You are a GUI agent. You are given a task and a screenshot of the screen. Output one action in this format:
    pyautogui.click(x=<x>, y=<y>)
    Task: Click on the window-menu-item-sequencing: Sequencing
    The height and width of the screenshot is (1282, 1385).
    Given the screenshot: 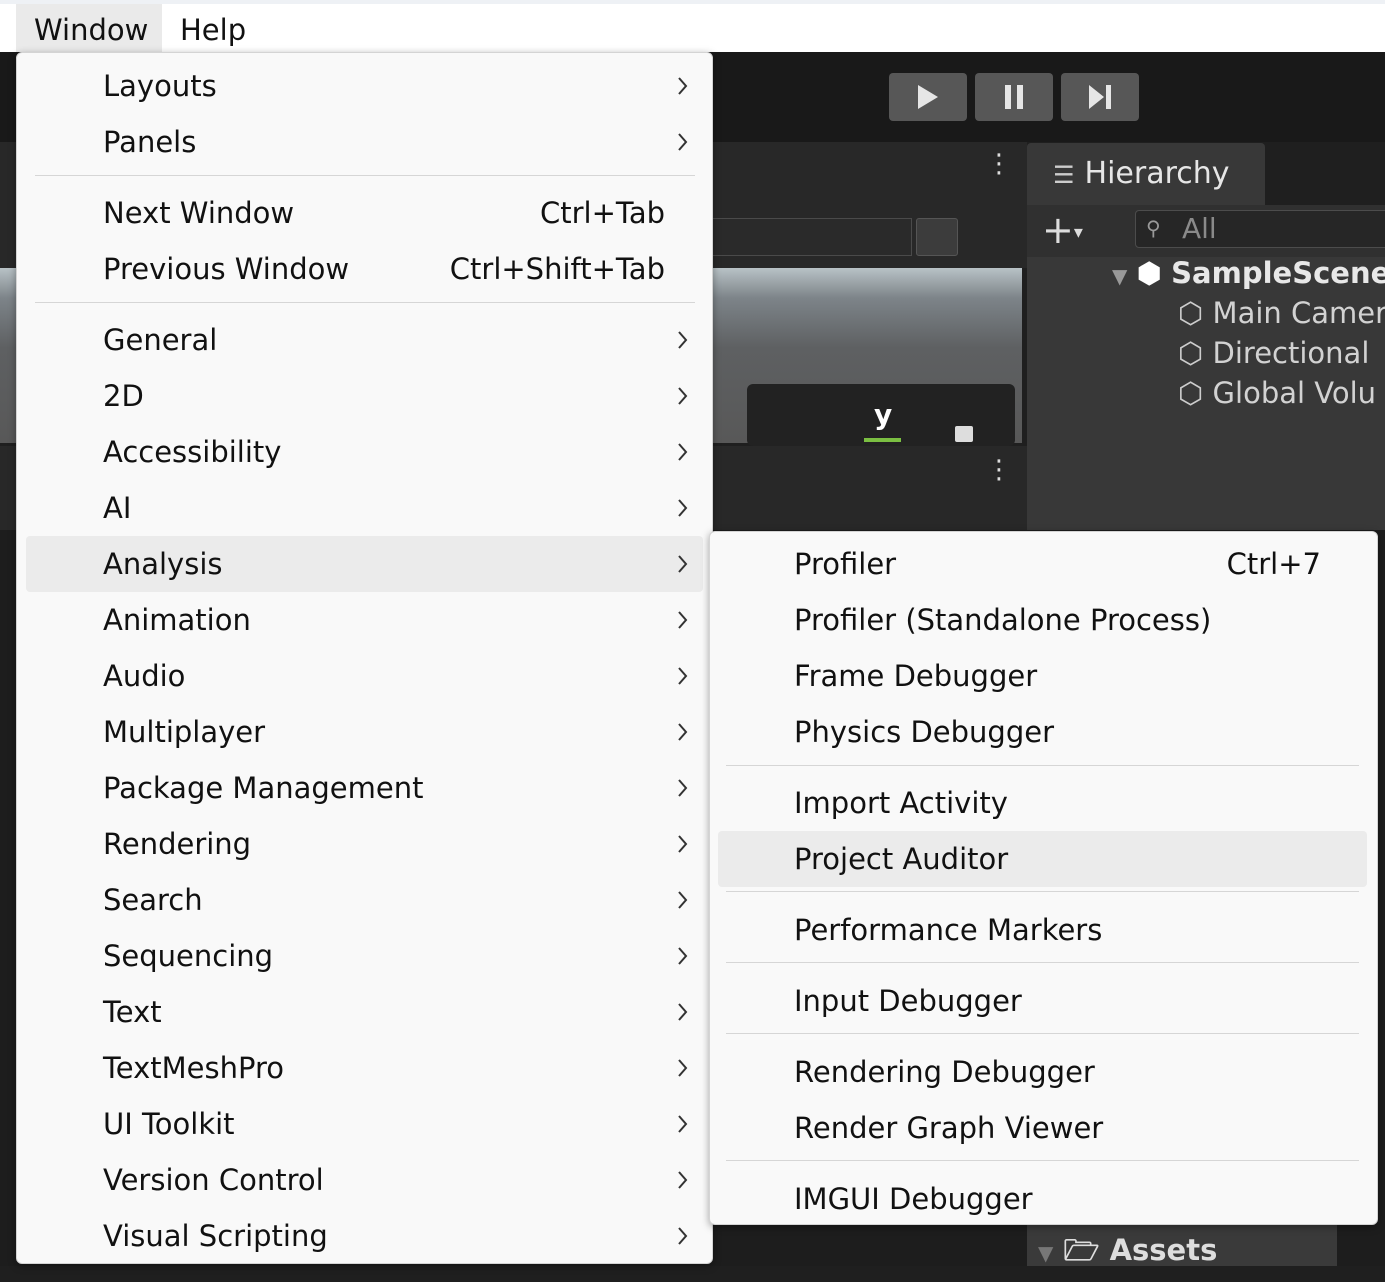 What is the action you would take?
    pyautogui.click(x=364, y=956)
    